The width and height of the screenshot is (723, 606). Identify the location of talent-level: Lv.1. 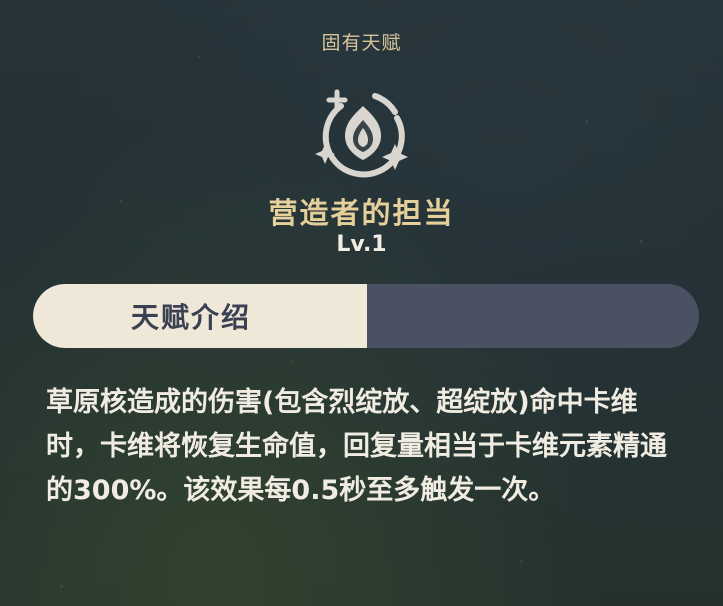
(361, 244).